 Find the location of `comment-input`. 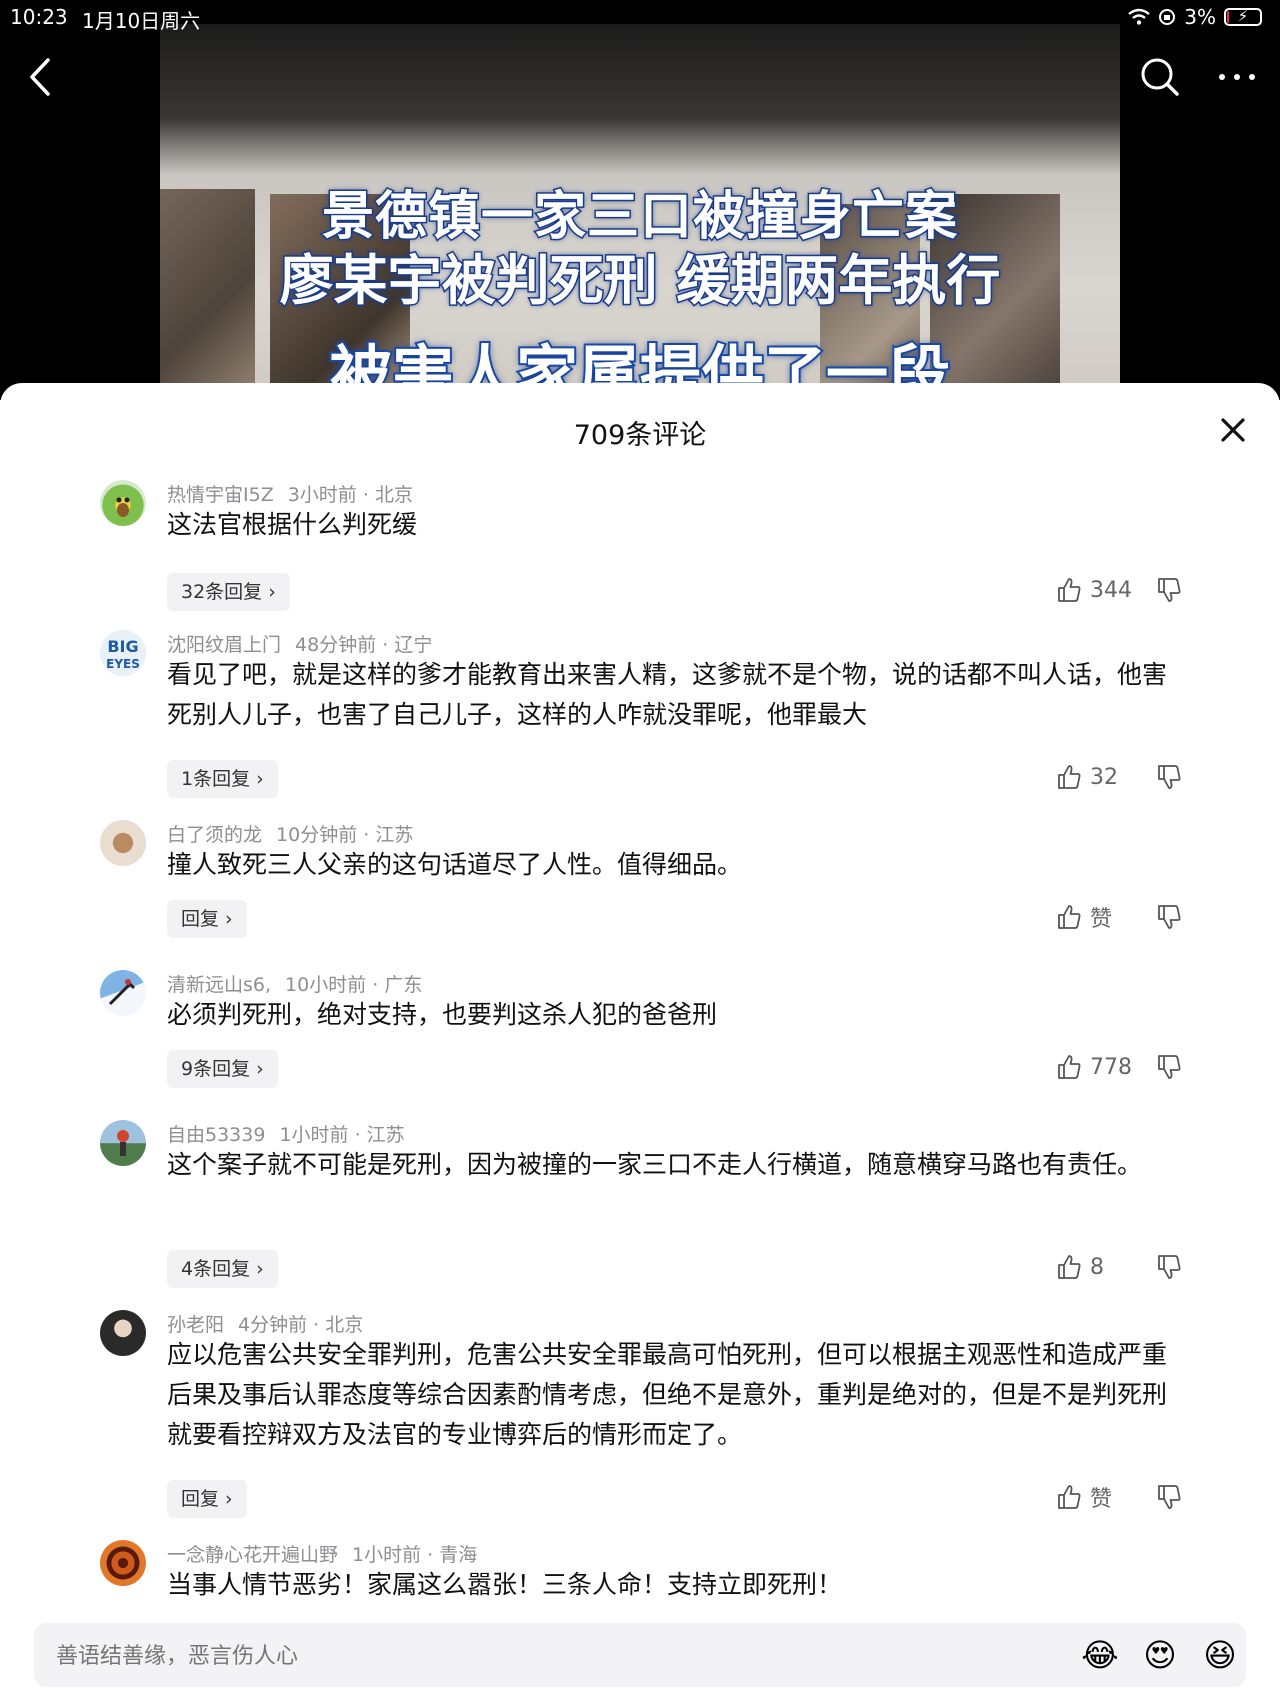

comment-input is located at coordinates (456, 1656).